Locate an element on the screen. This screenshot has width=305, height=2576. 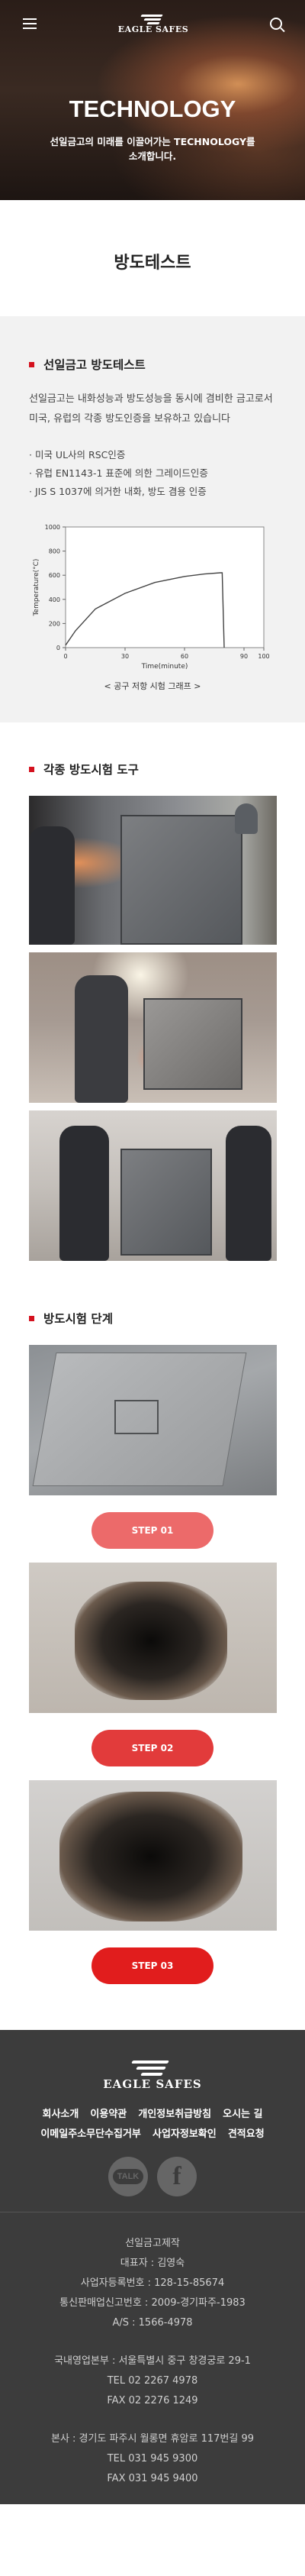
logo: EAGLE SAFES is located at coordinates (153, 24).